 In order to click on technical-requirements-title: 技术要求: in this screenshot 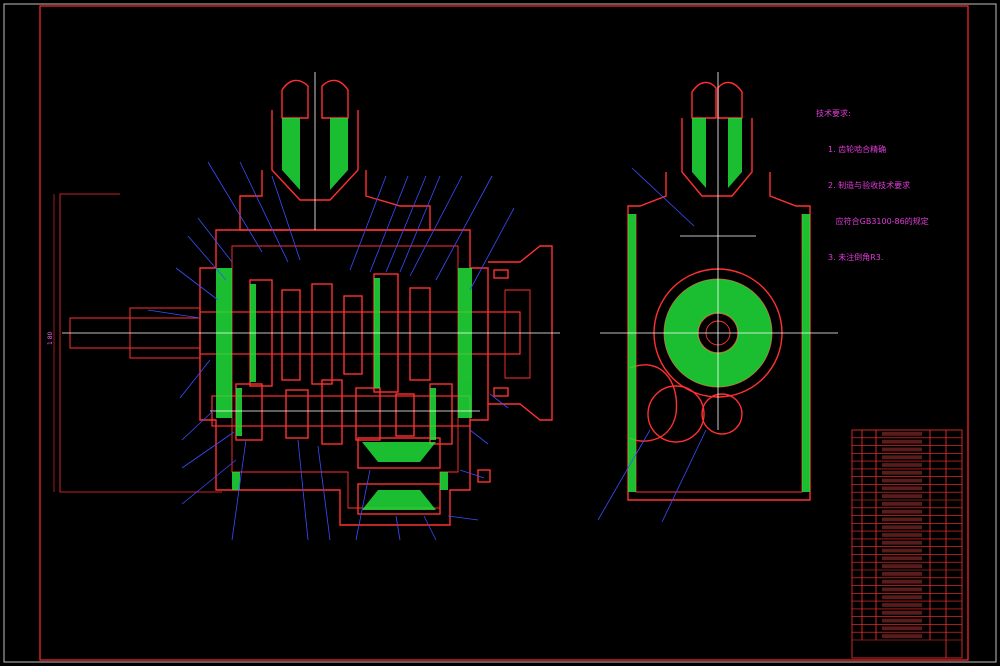, I will do `click(833, 113)`.